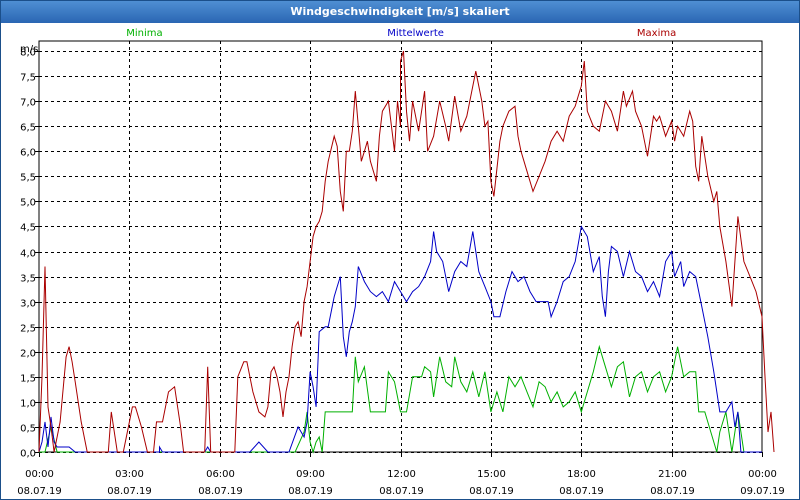 The image size is (800, 500). Describe the element at coordinates (28, 429) in the screenshot. I see `y-tick-label: 0,5` at that location.